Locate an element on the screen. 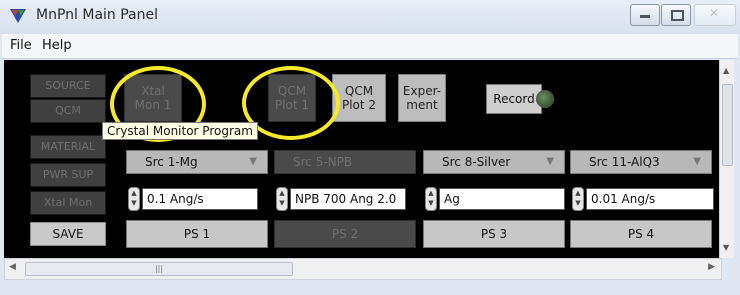  maximize-button is located at coordinates (676, 15).